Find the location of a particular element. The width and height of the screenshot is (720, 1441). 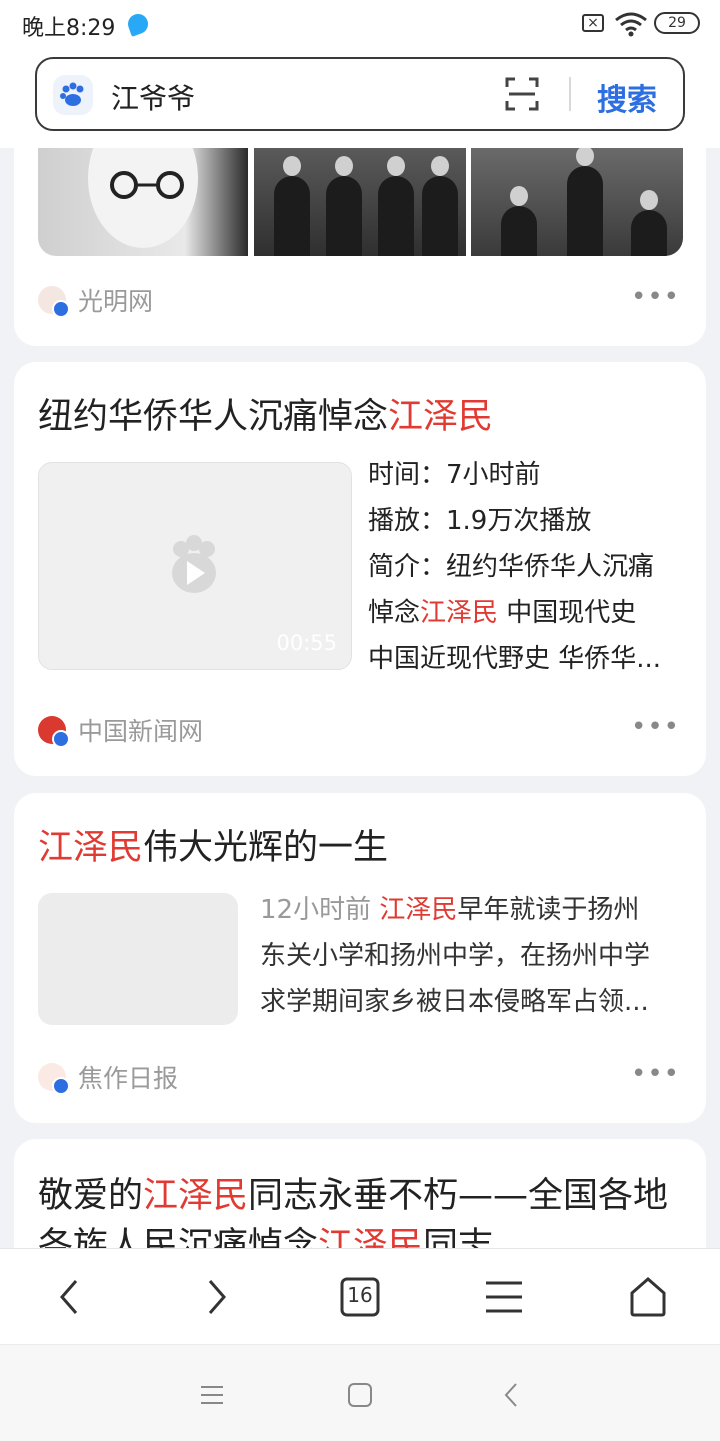

tabs-button: 16 is located at coordinates (360, 1297).